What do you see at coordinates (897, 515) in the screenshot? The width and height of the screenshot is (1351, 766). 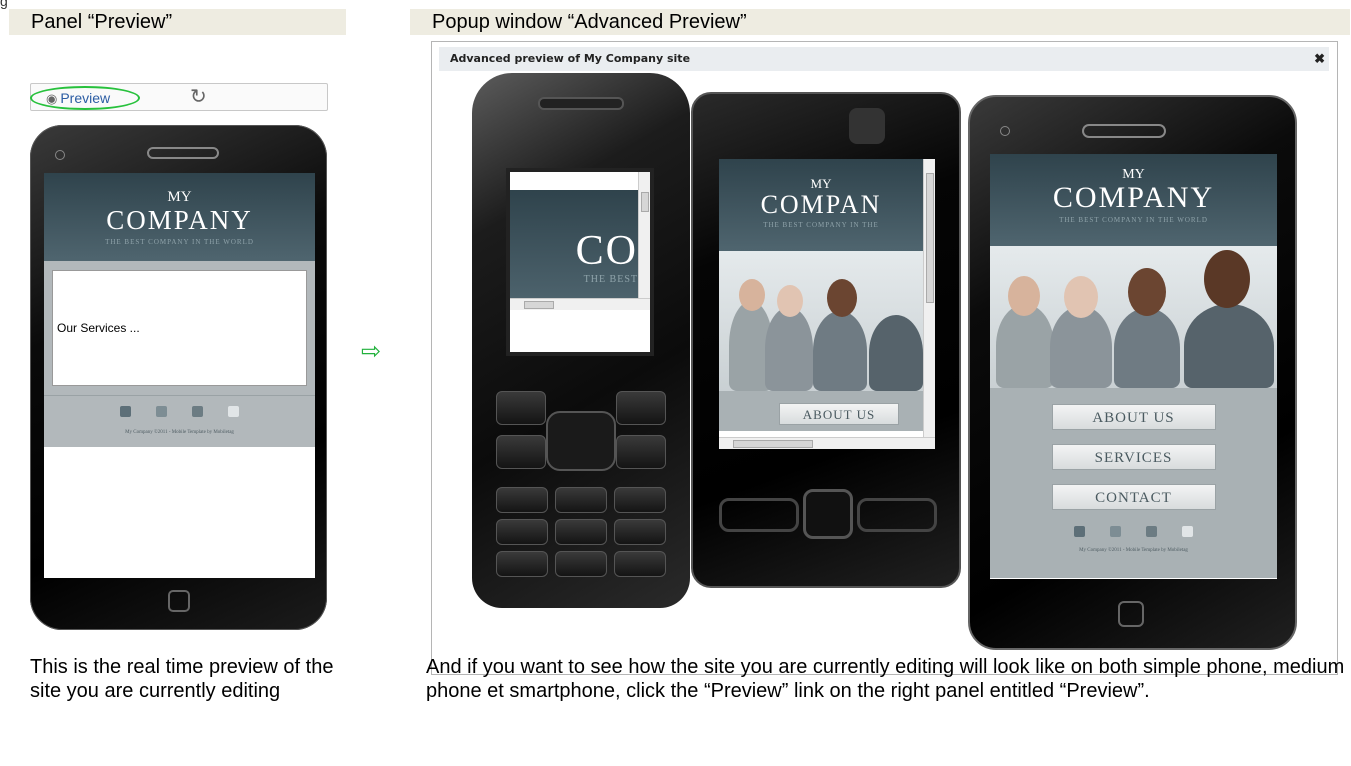 I see `soft-key-right` at bounding box center [897, 515].